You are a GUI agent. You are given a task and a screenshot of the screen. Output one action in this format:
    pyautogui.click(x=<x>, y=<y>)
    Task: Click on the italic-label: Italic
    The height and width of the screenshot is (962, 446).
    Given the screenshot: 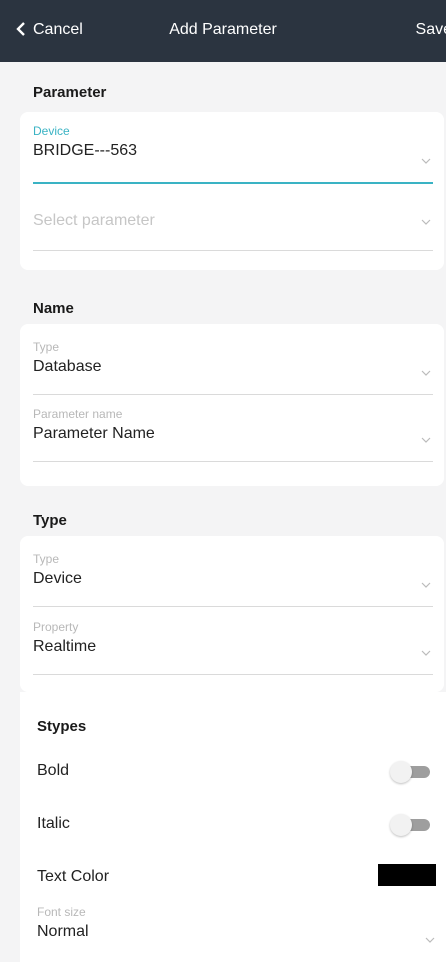 What is the action you would take?
    pyautogui.click(x=53, y=823)
    